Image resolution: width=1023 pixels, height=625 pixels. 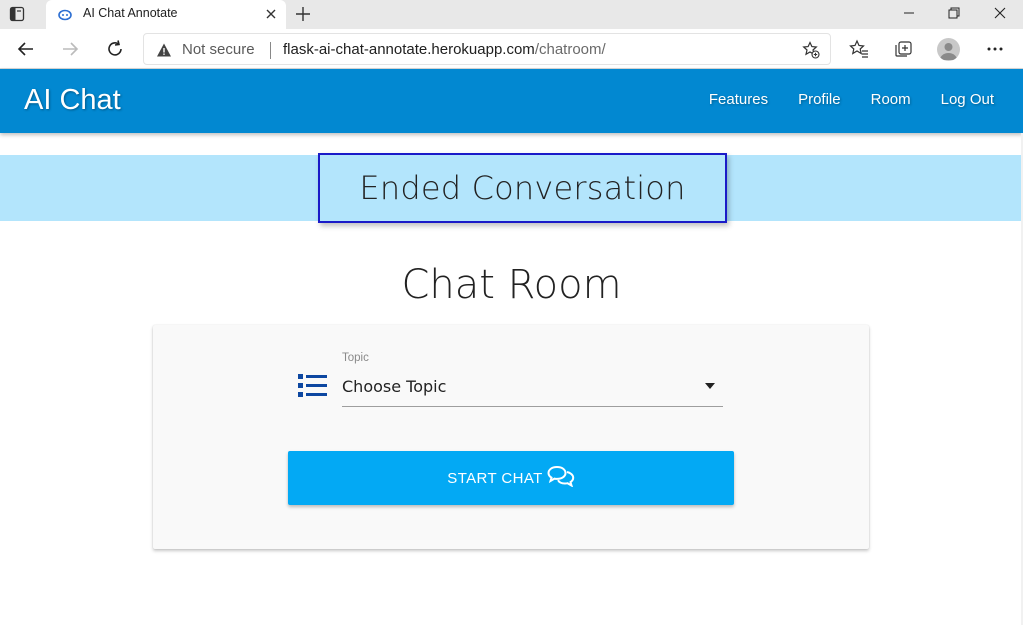 I want to click on favorites-icon, so click(x=859, y=49).